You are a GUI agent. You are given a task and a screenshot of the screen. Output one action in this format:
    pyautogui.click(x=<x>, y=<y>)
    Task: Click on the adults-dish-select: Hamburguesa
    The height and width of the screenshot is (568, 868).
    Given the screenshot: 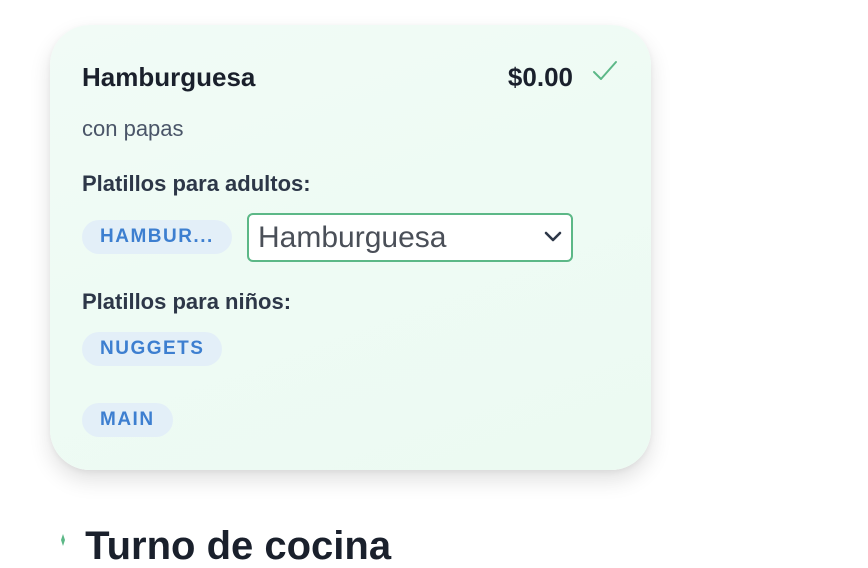 What is the action you would take?
    pyautogui.click(x=410, y=237)
    